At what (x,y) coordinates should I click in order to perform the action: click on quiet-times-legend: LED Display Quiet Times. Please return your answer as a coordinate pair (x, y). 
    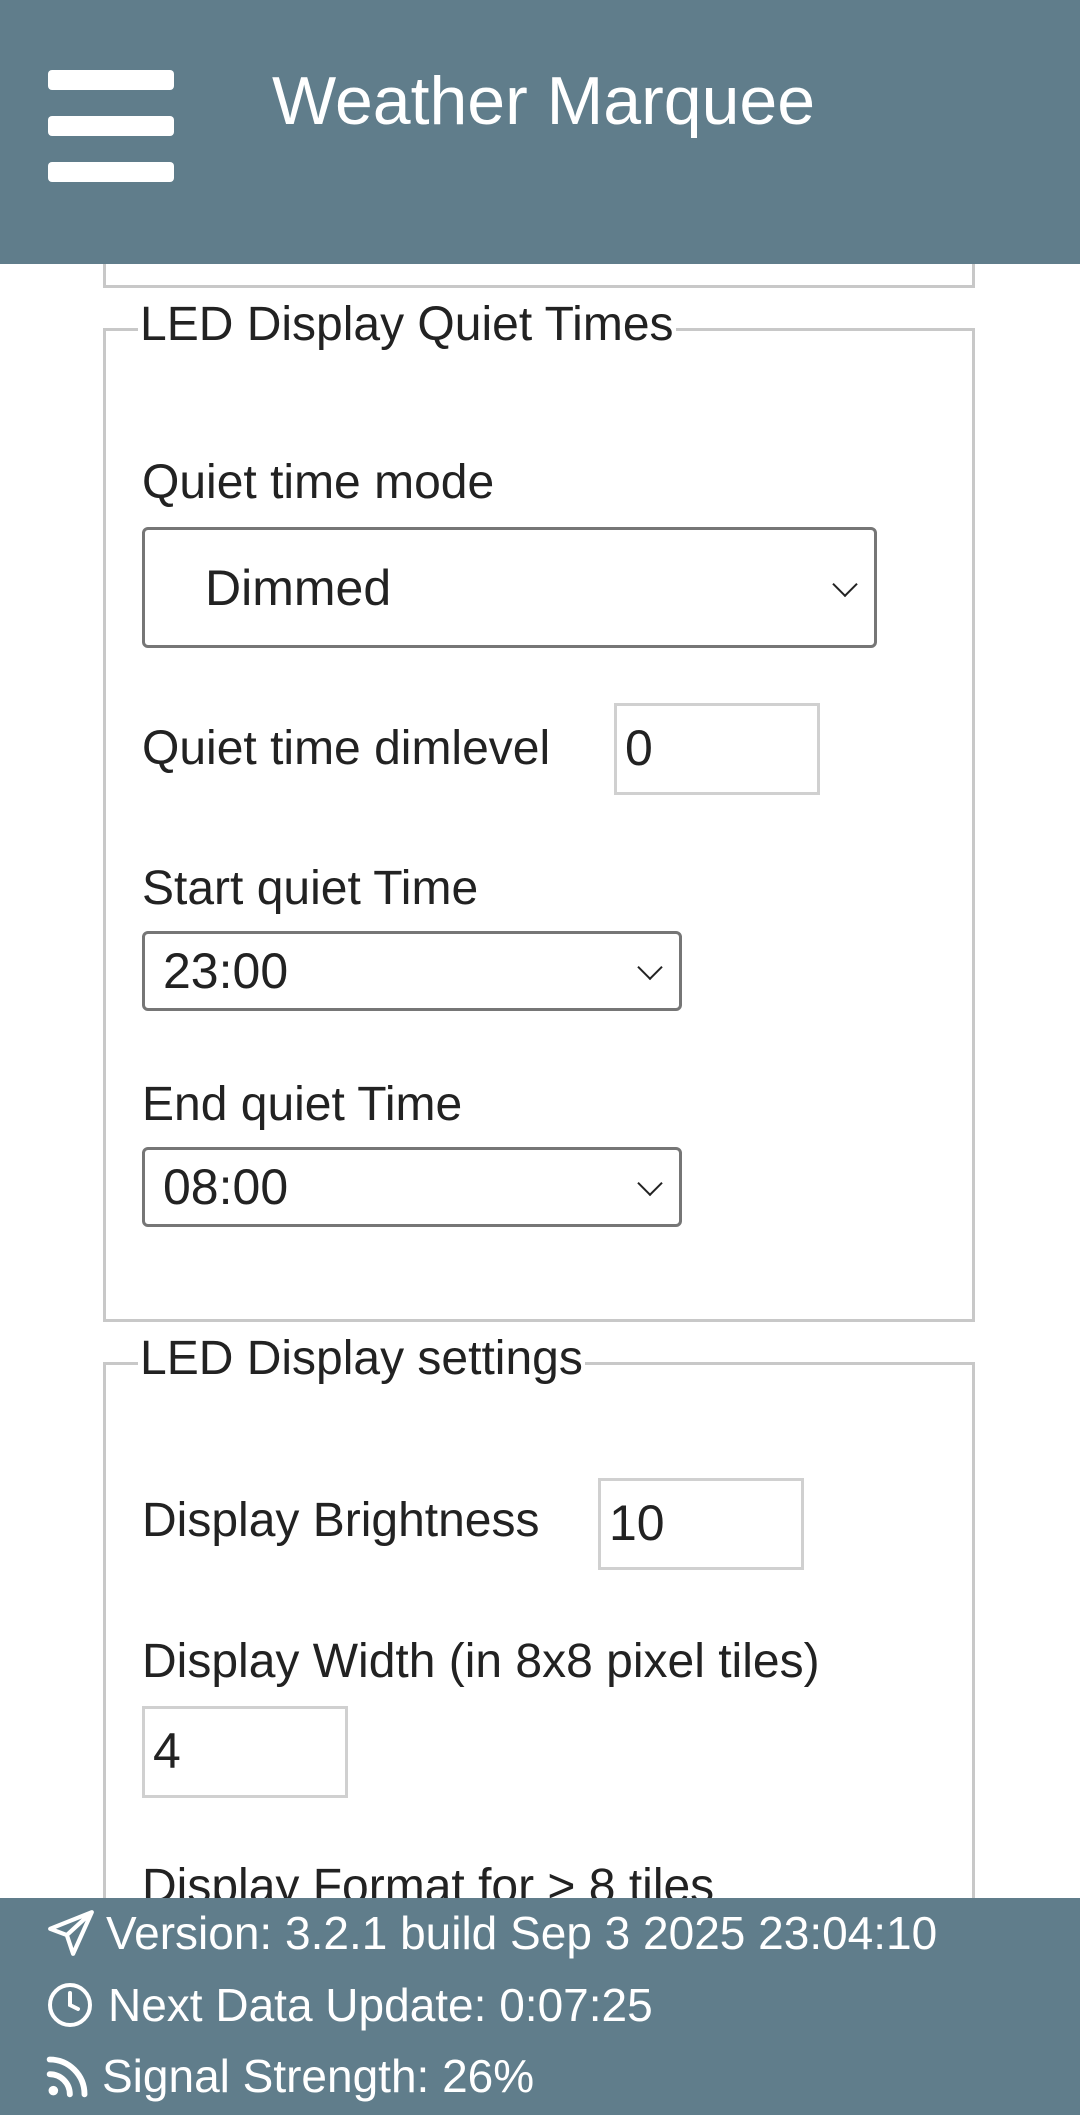
    Looking at the image, I should click on (407, 325).